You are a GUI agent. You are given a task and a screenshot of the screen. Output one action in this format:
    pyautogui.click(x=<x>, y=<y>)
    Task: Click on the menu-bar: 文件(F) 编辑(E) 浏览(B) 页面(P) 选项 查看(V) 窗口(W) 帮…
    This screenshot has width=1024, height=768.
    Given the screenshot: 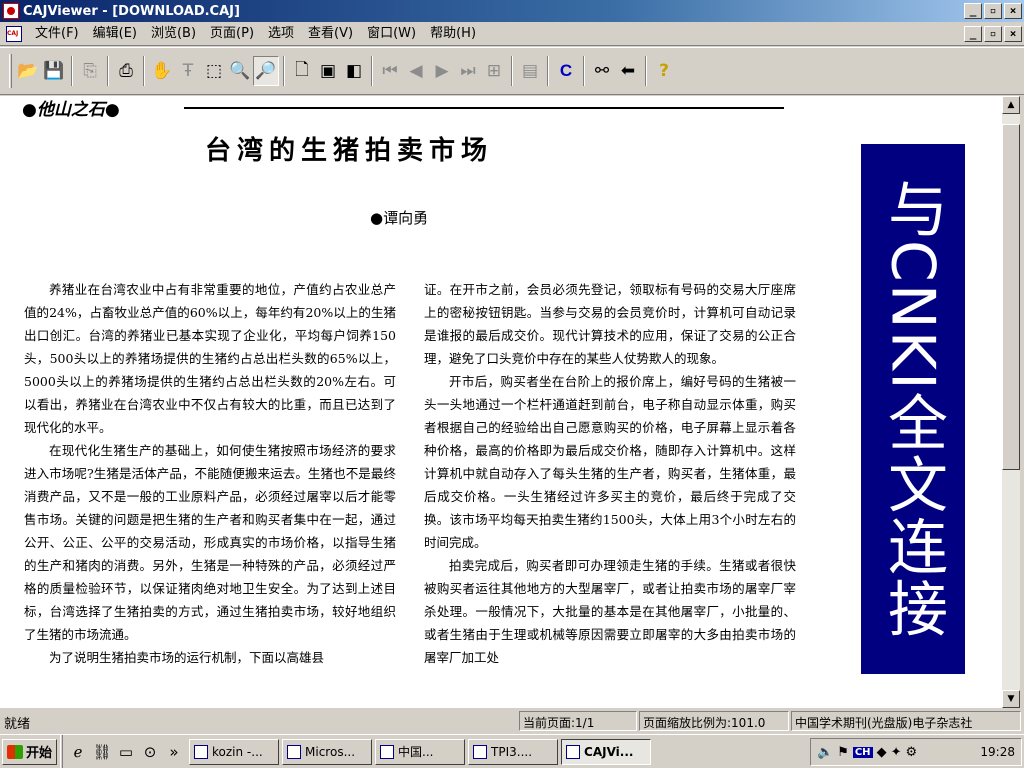 What is the action you would take?
    pyautogui.click(x=512, y=34)
    